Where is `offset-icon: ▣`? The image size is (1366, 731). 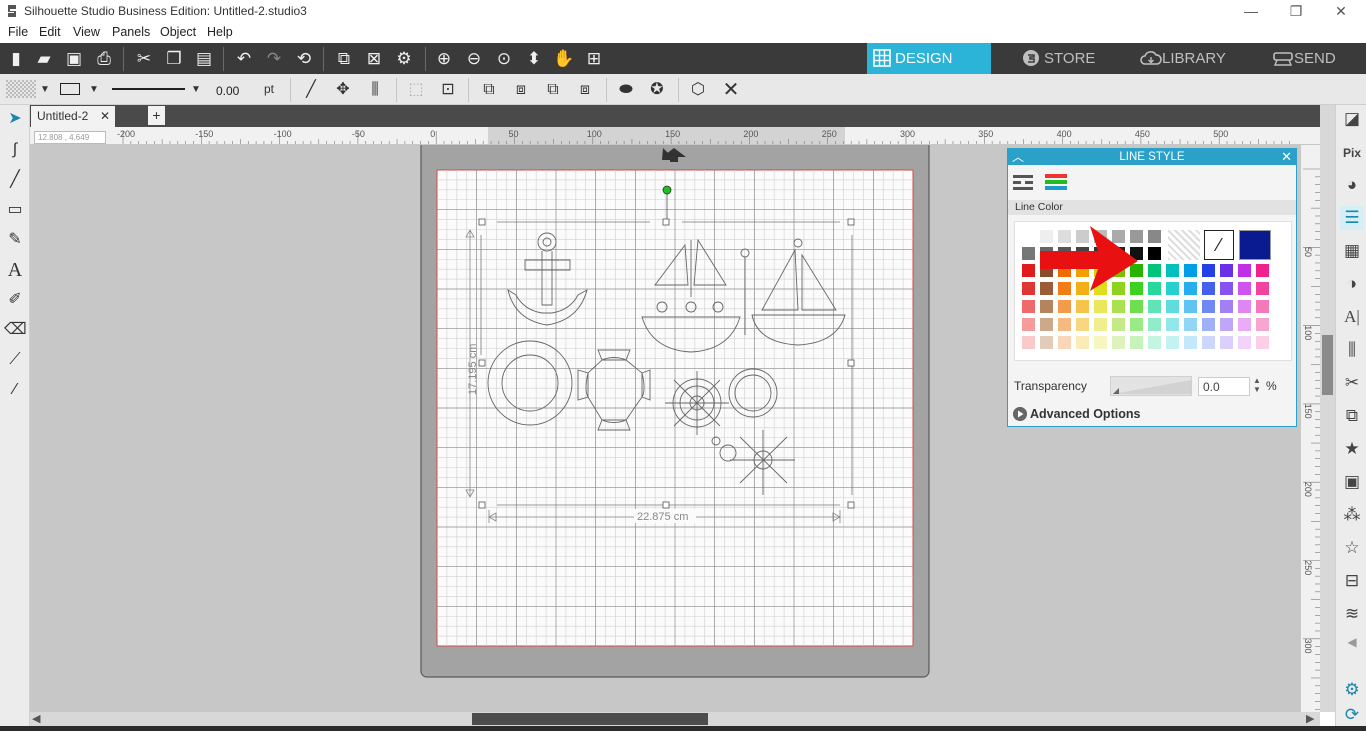
offset-icon: ▣ is located at coordinates (1352, 482).